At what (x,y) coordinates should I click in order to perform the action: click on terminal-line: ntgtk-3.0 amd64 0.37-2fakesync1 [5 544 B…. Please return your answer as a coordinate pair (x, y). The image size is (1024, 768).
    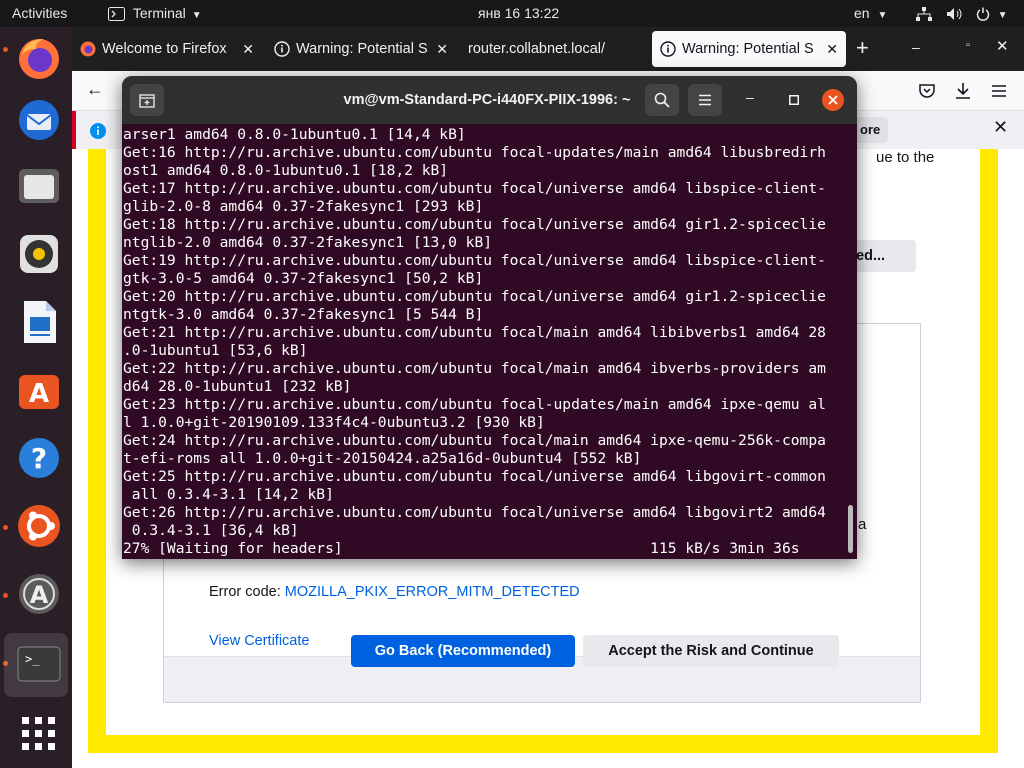
    Looking at the image, I should click on (303, 314).